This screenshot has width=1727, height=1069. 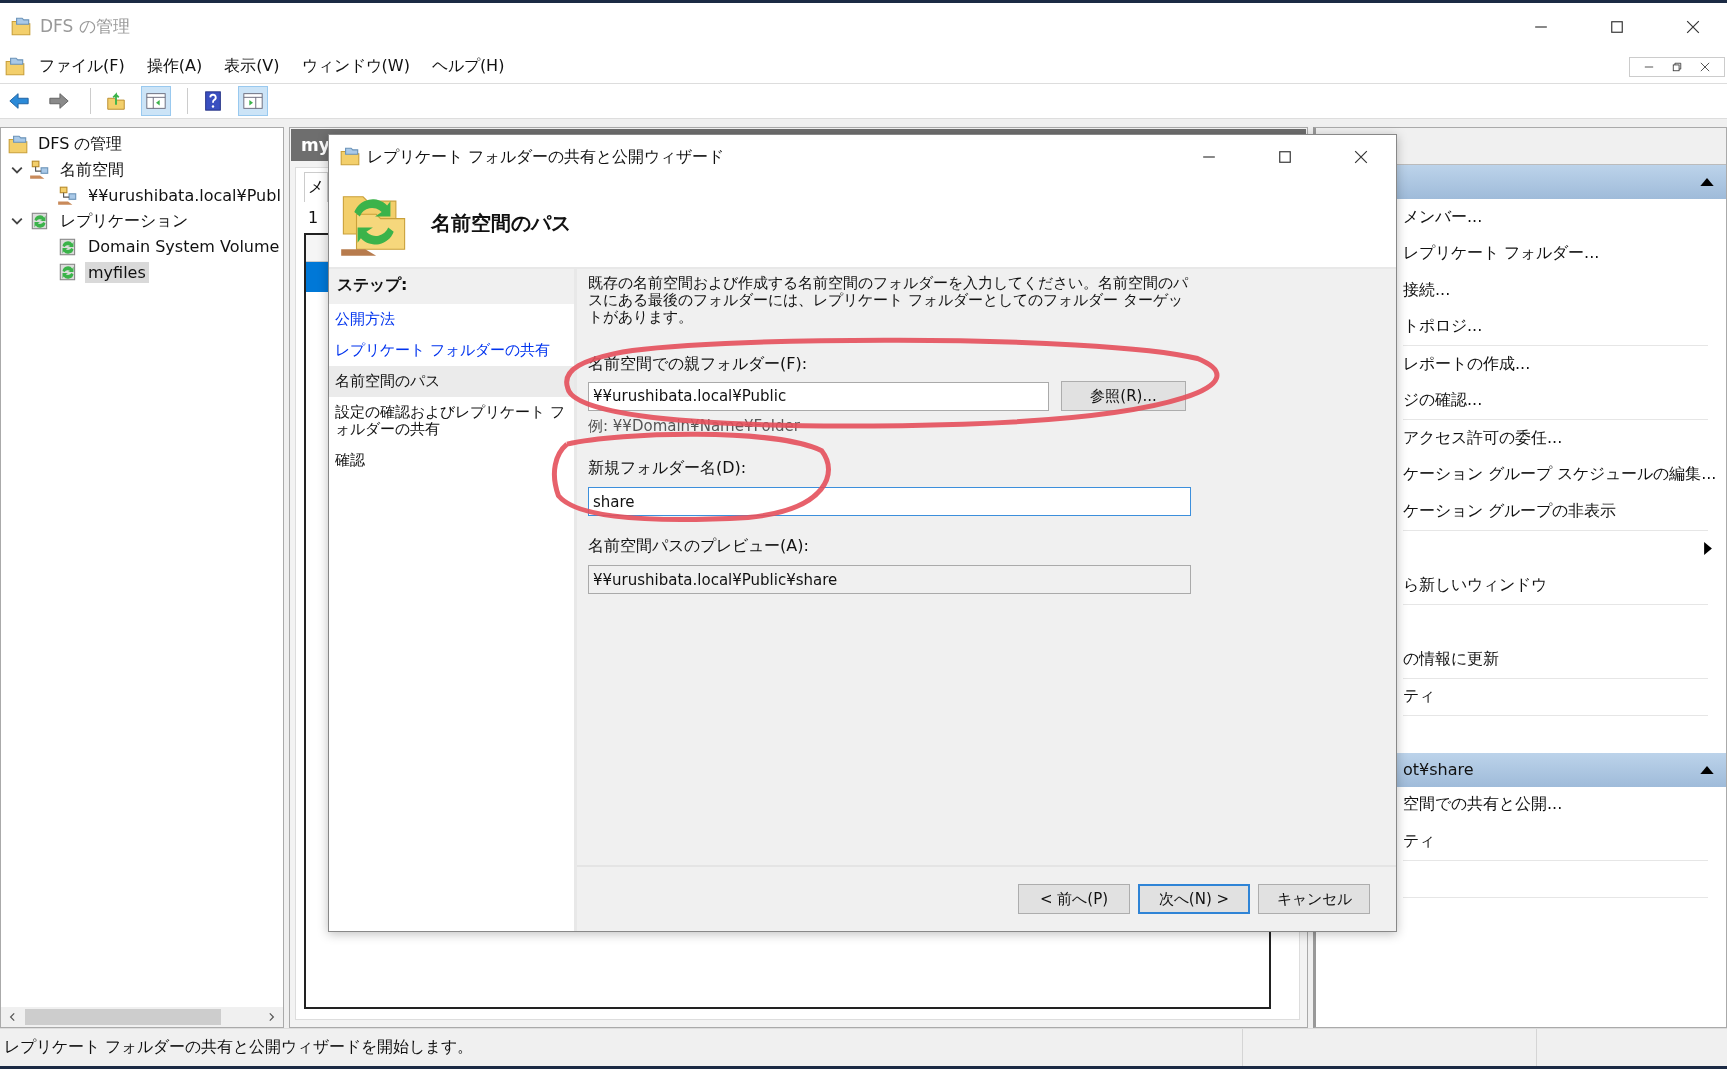 What do you see at coordinates (92, 170) in the screenshot?
I see `tree-item: 名前空間` at bounding box center [92, 170].